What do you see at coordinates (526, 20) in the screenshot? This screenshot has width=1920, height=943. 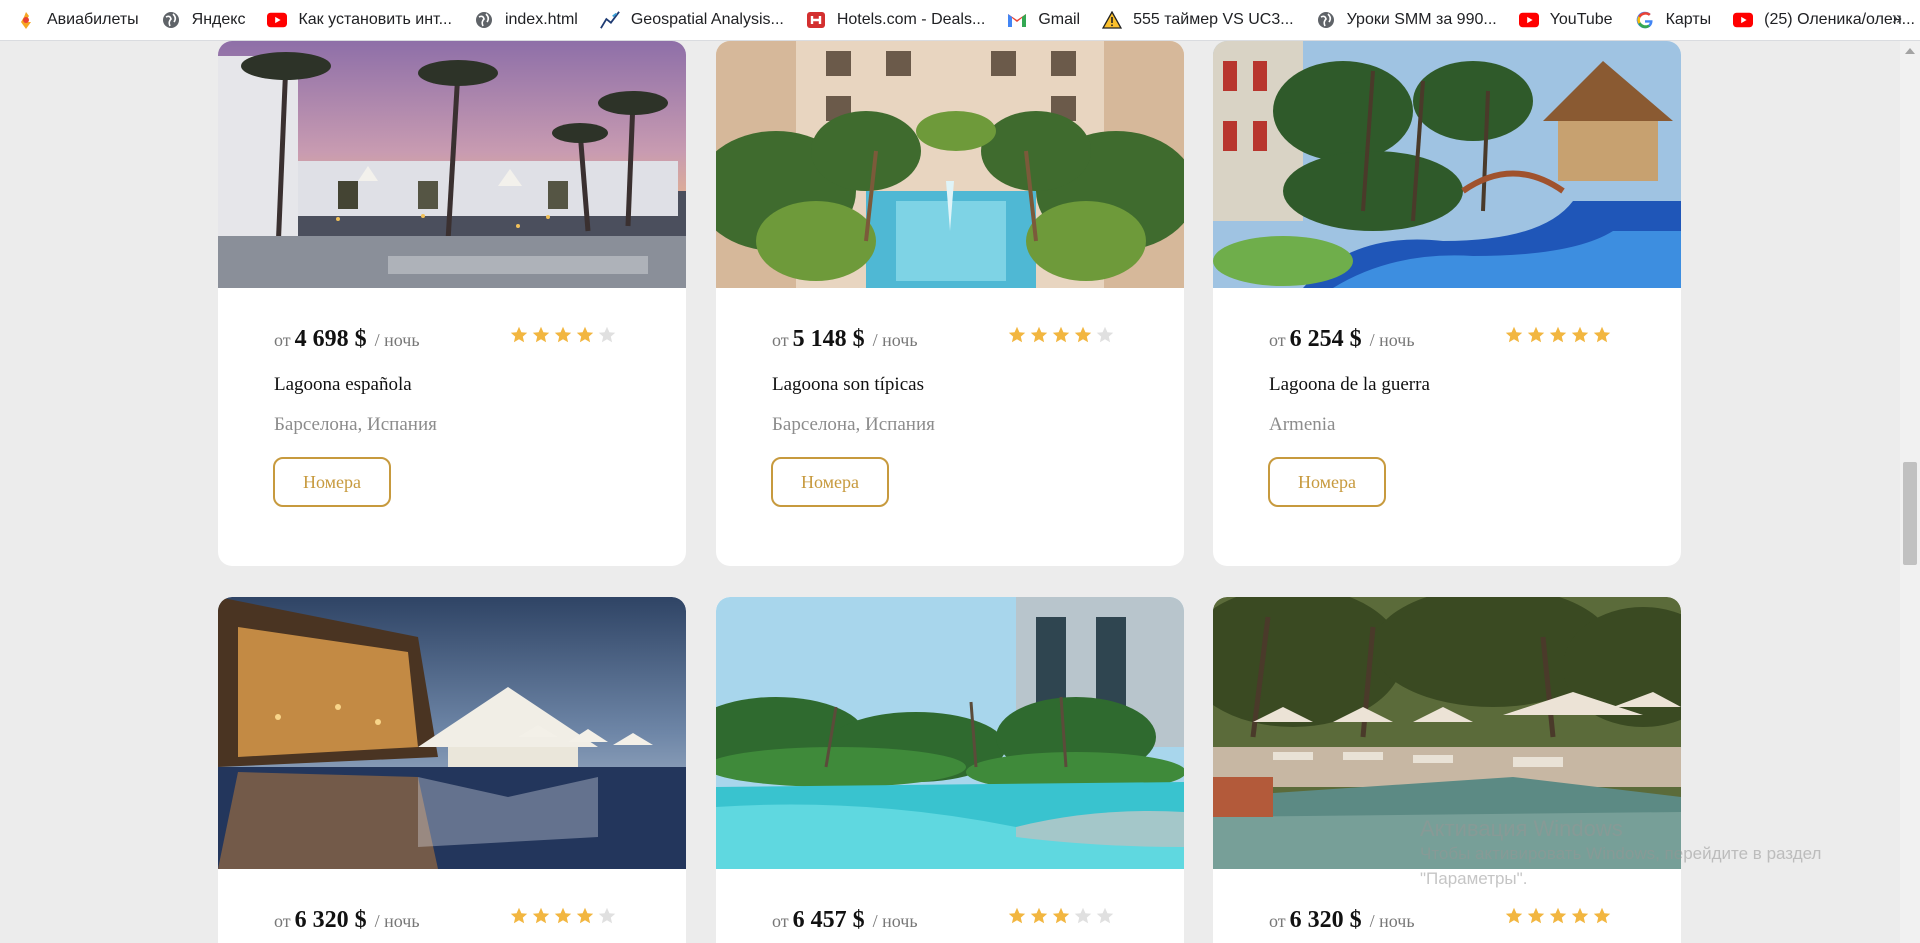 I see `bookmark-index-html: index.html` at bounding box center [526, 20].